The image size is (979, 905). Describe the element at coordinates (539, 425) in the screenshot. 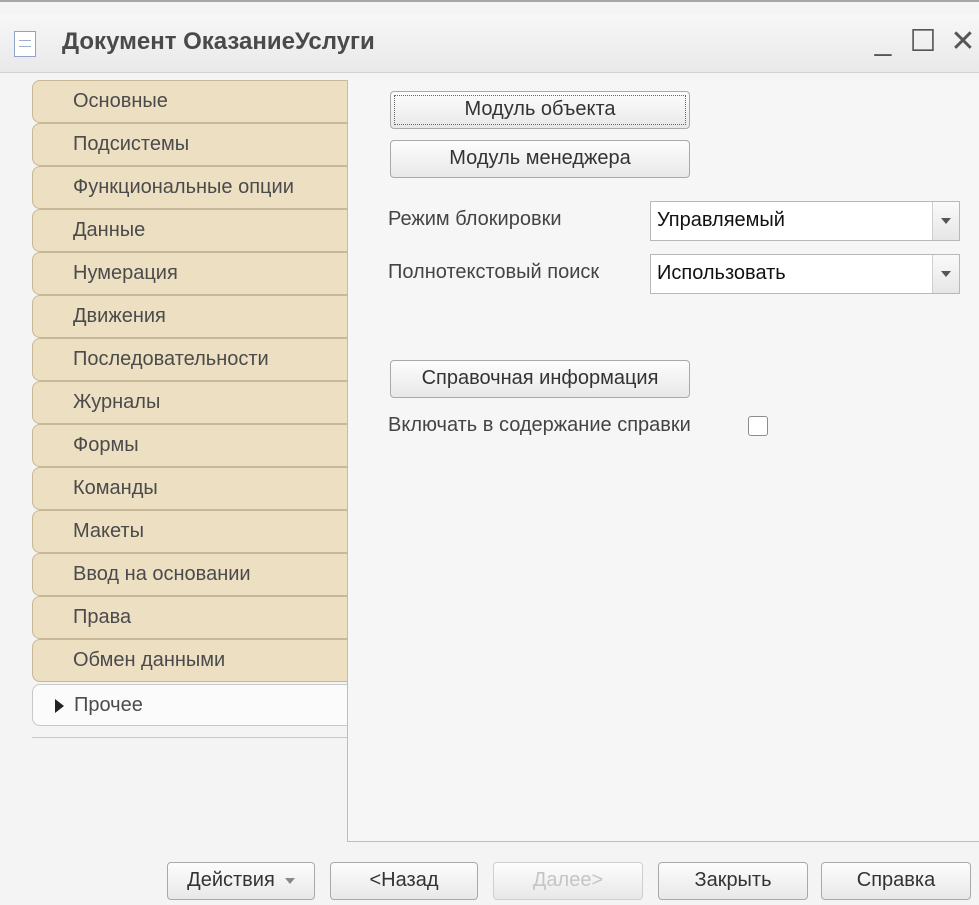

I see `include-in-help-label: Включать в содержание справки` at that location.